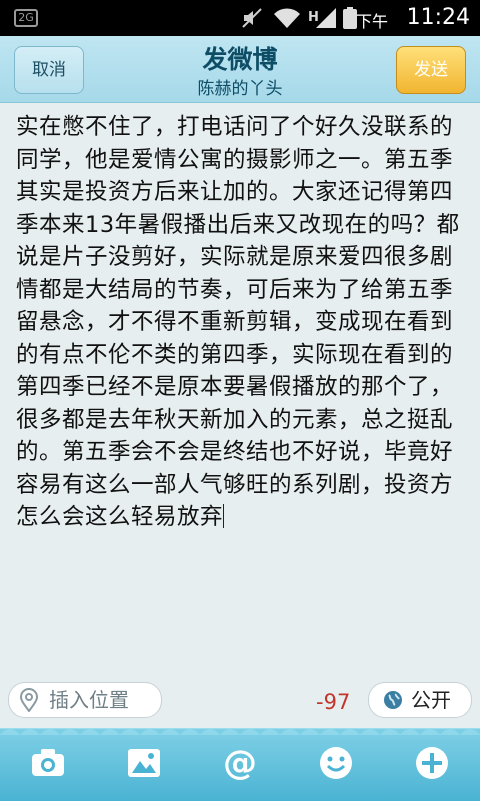 The height and width of the screenshot is (801, 480). Describe the element at coordinates (393, 700) in the screenshot. I see `globe-icon` at that location.